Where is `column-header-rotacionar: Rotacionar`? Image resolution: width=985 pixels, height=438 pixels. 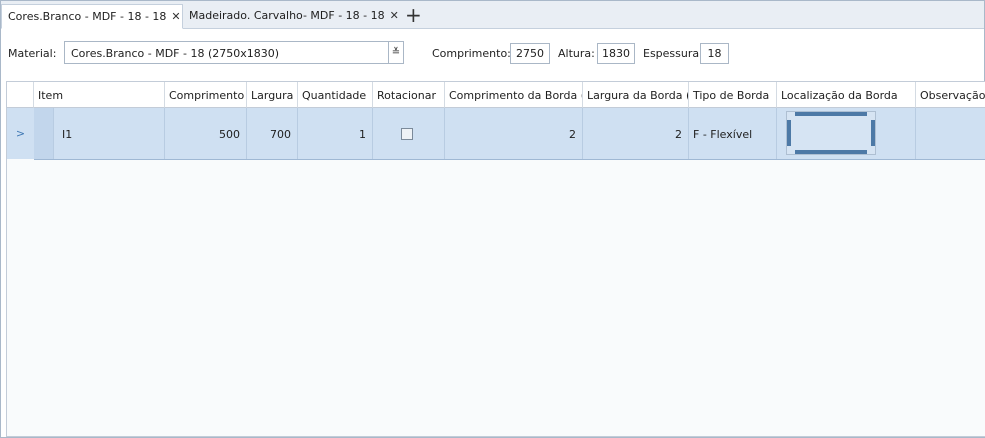 column-header-rotacionar: Rotacionar is located at coordinates (409, 95).